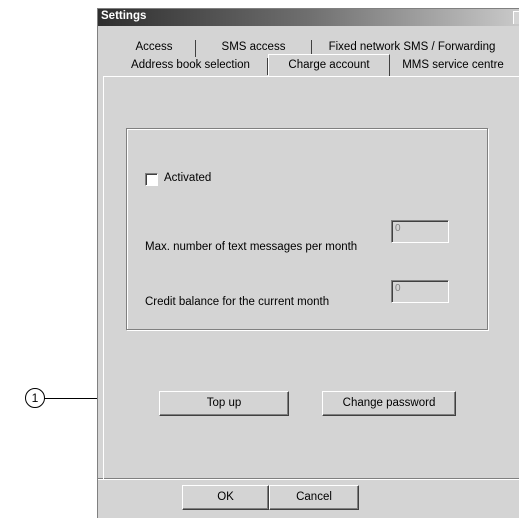  I want to click on tab-mms-service-centre: MMS service centre, so click(453, 66).